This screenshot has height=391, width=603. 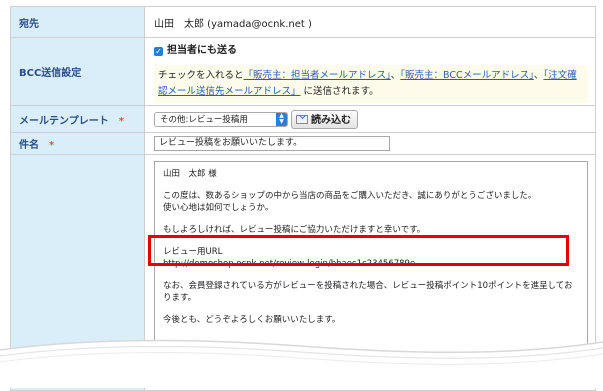 What do you see at coordinates (190, 174) in the screenshot?
I see `body-line-greeting: 山田 太郎 様` at bounding box center [190, 174].